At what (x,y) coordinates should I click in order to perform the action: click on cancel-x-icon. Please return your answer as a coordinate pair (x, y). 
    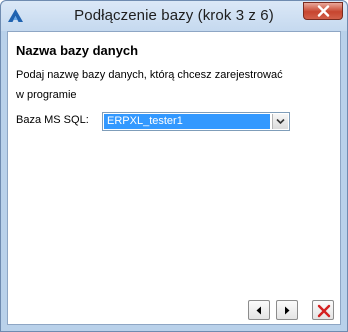
    Looking at the image, I should click on (324, 311).